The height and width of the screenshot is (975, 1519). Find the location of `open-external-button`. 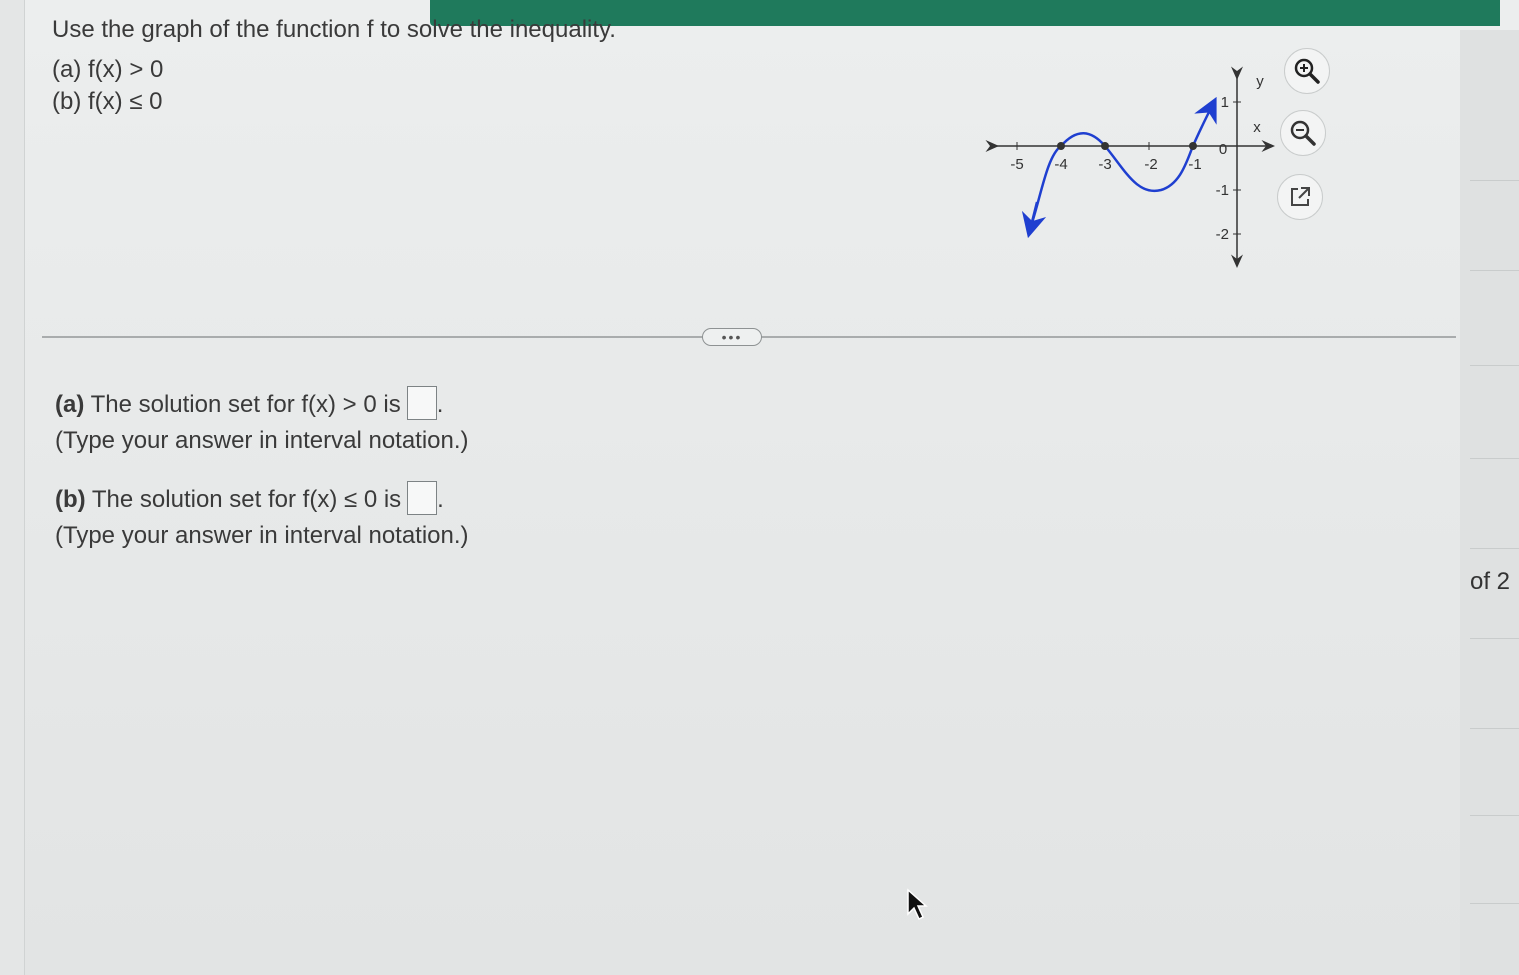

open-external-button is located at coordinates (1300, 197).